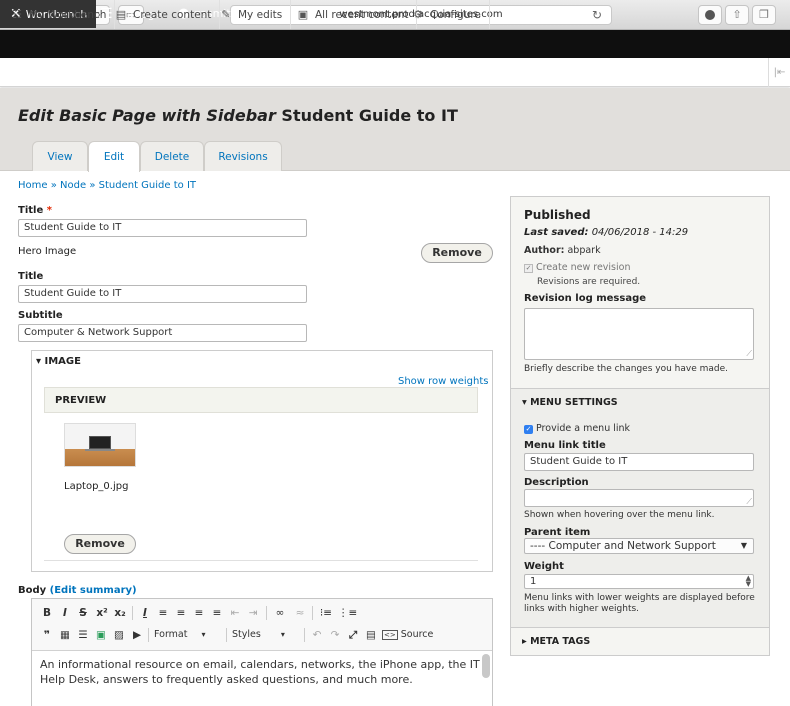 This screenshot has height=706, width=790. Describe the element at coordinates (147, 185) in the screenshot. I see `breadcrumb-current: Student Guide to IT` at that location.